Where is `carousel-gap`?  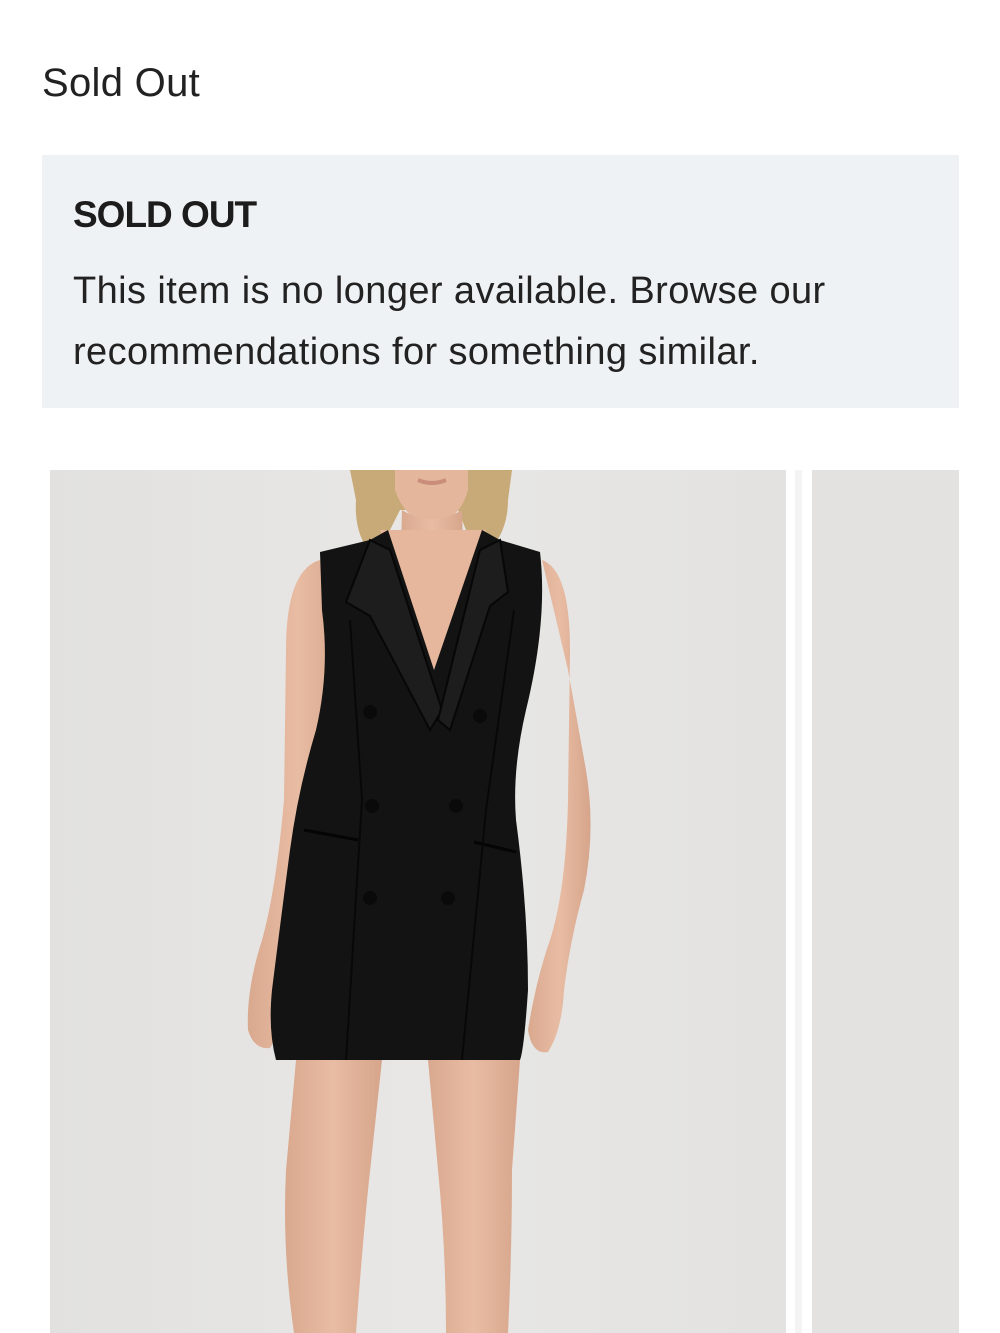 carousel-gap is located at coordinates (799, 901).